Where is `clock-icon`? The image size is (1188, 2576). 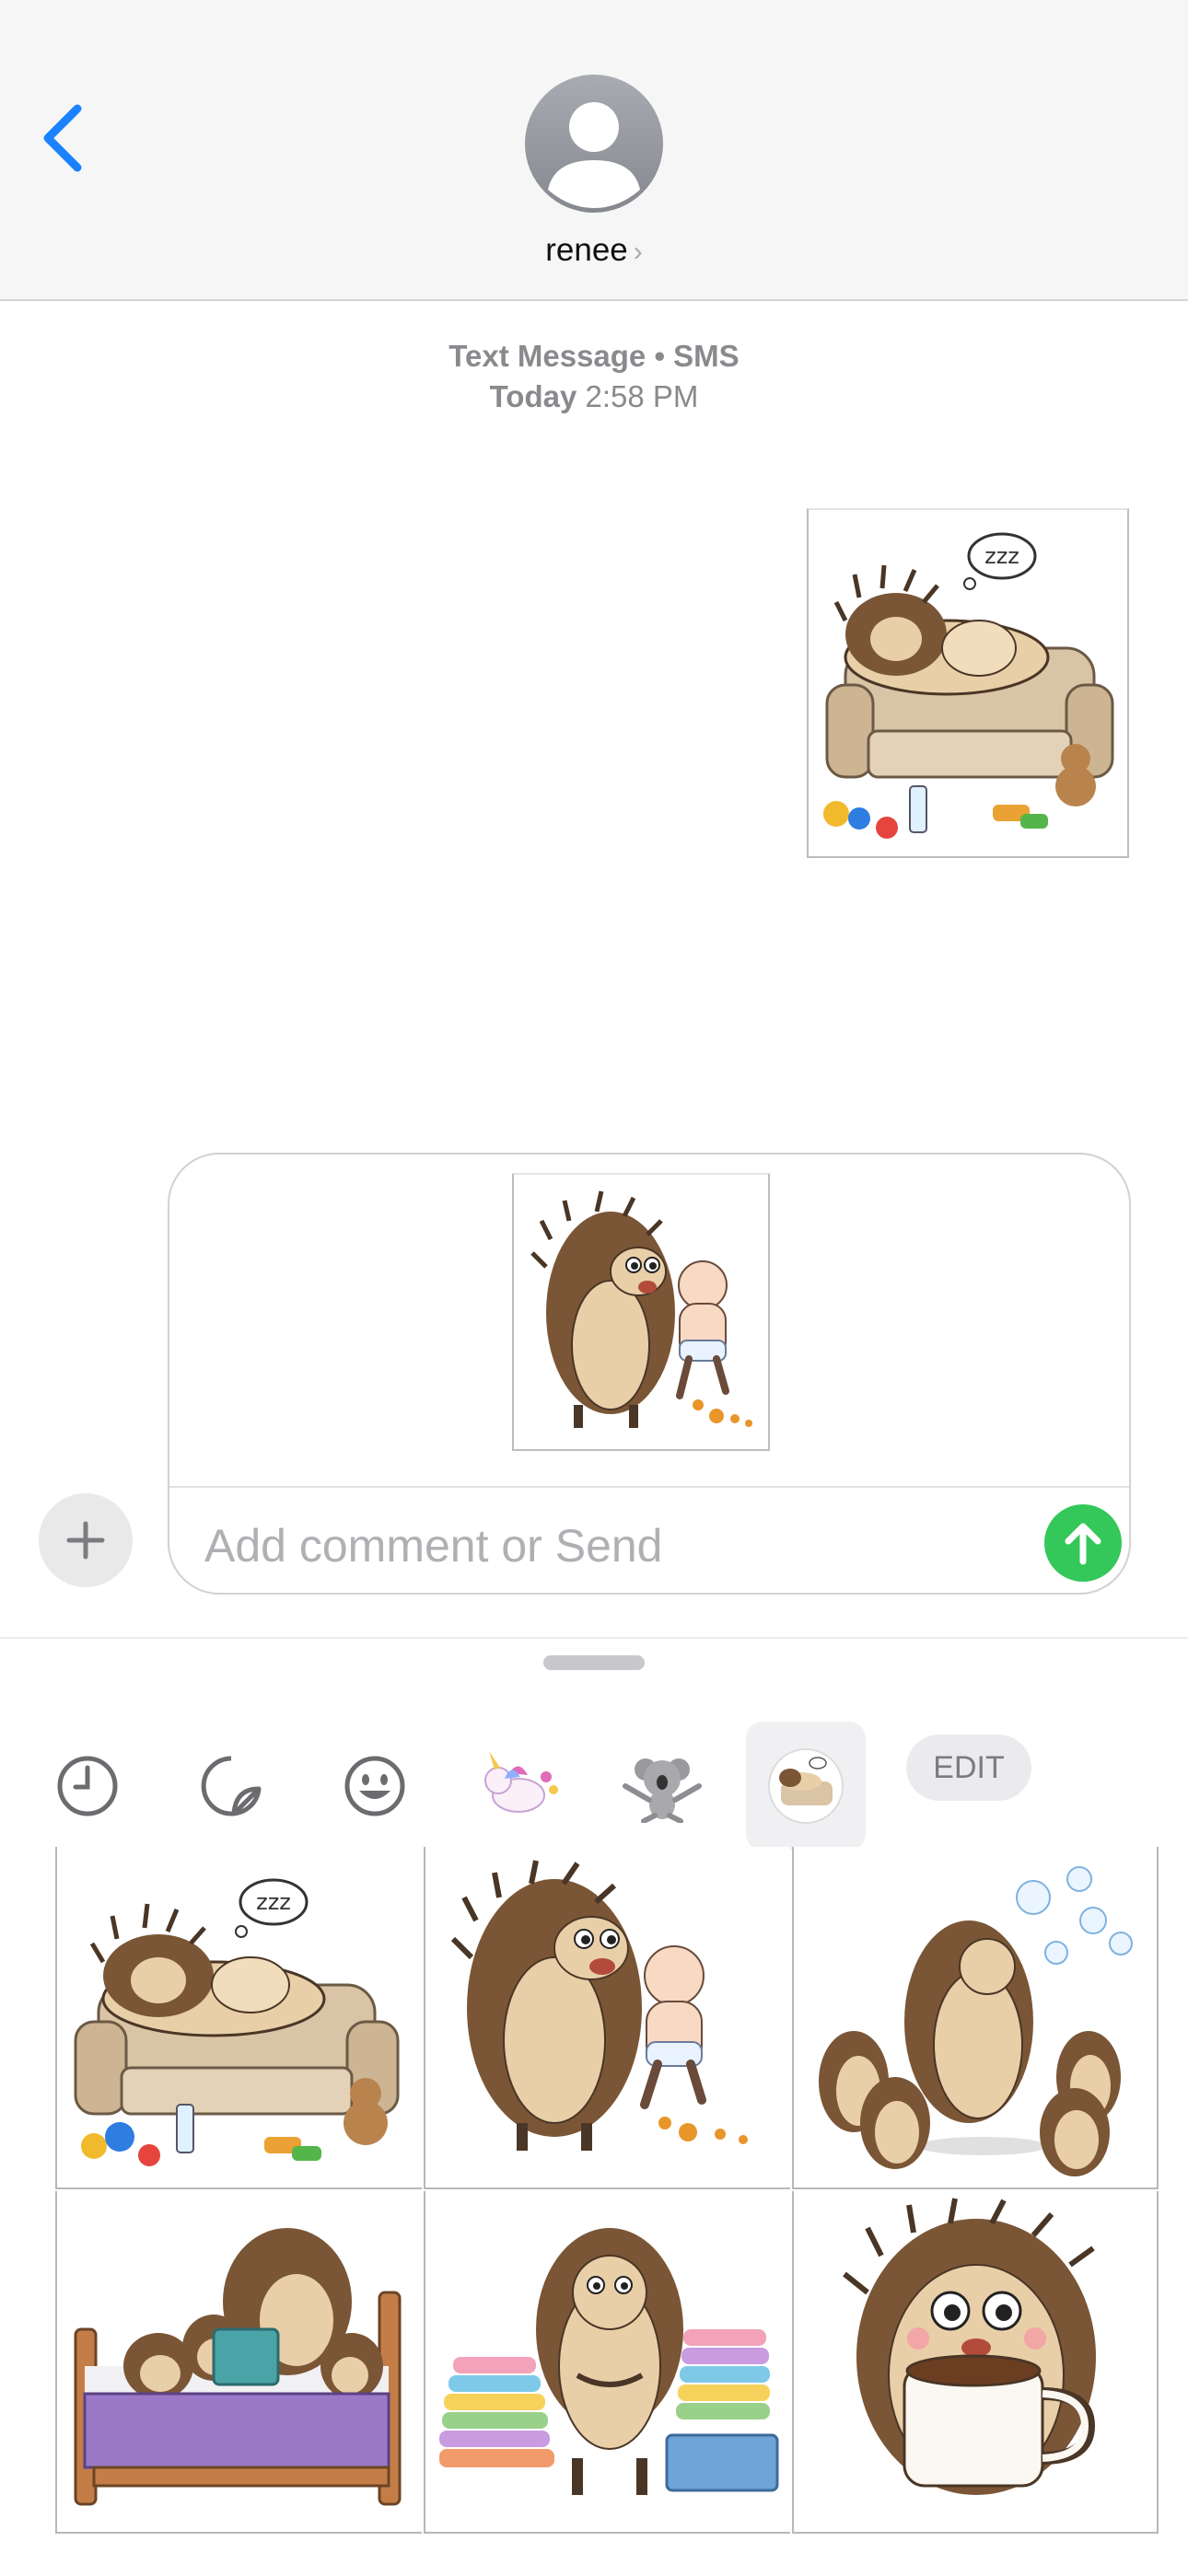 clock-icon is located at coordinates (87, 1786).